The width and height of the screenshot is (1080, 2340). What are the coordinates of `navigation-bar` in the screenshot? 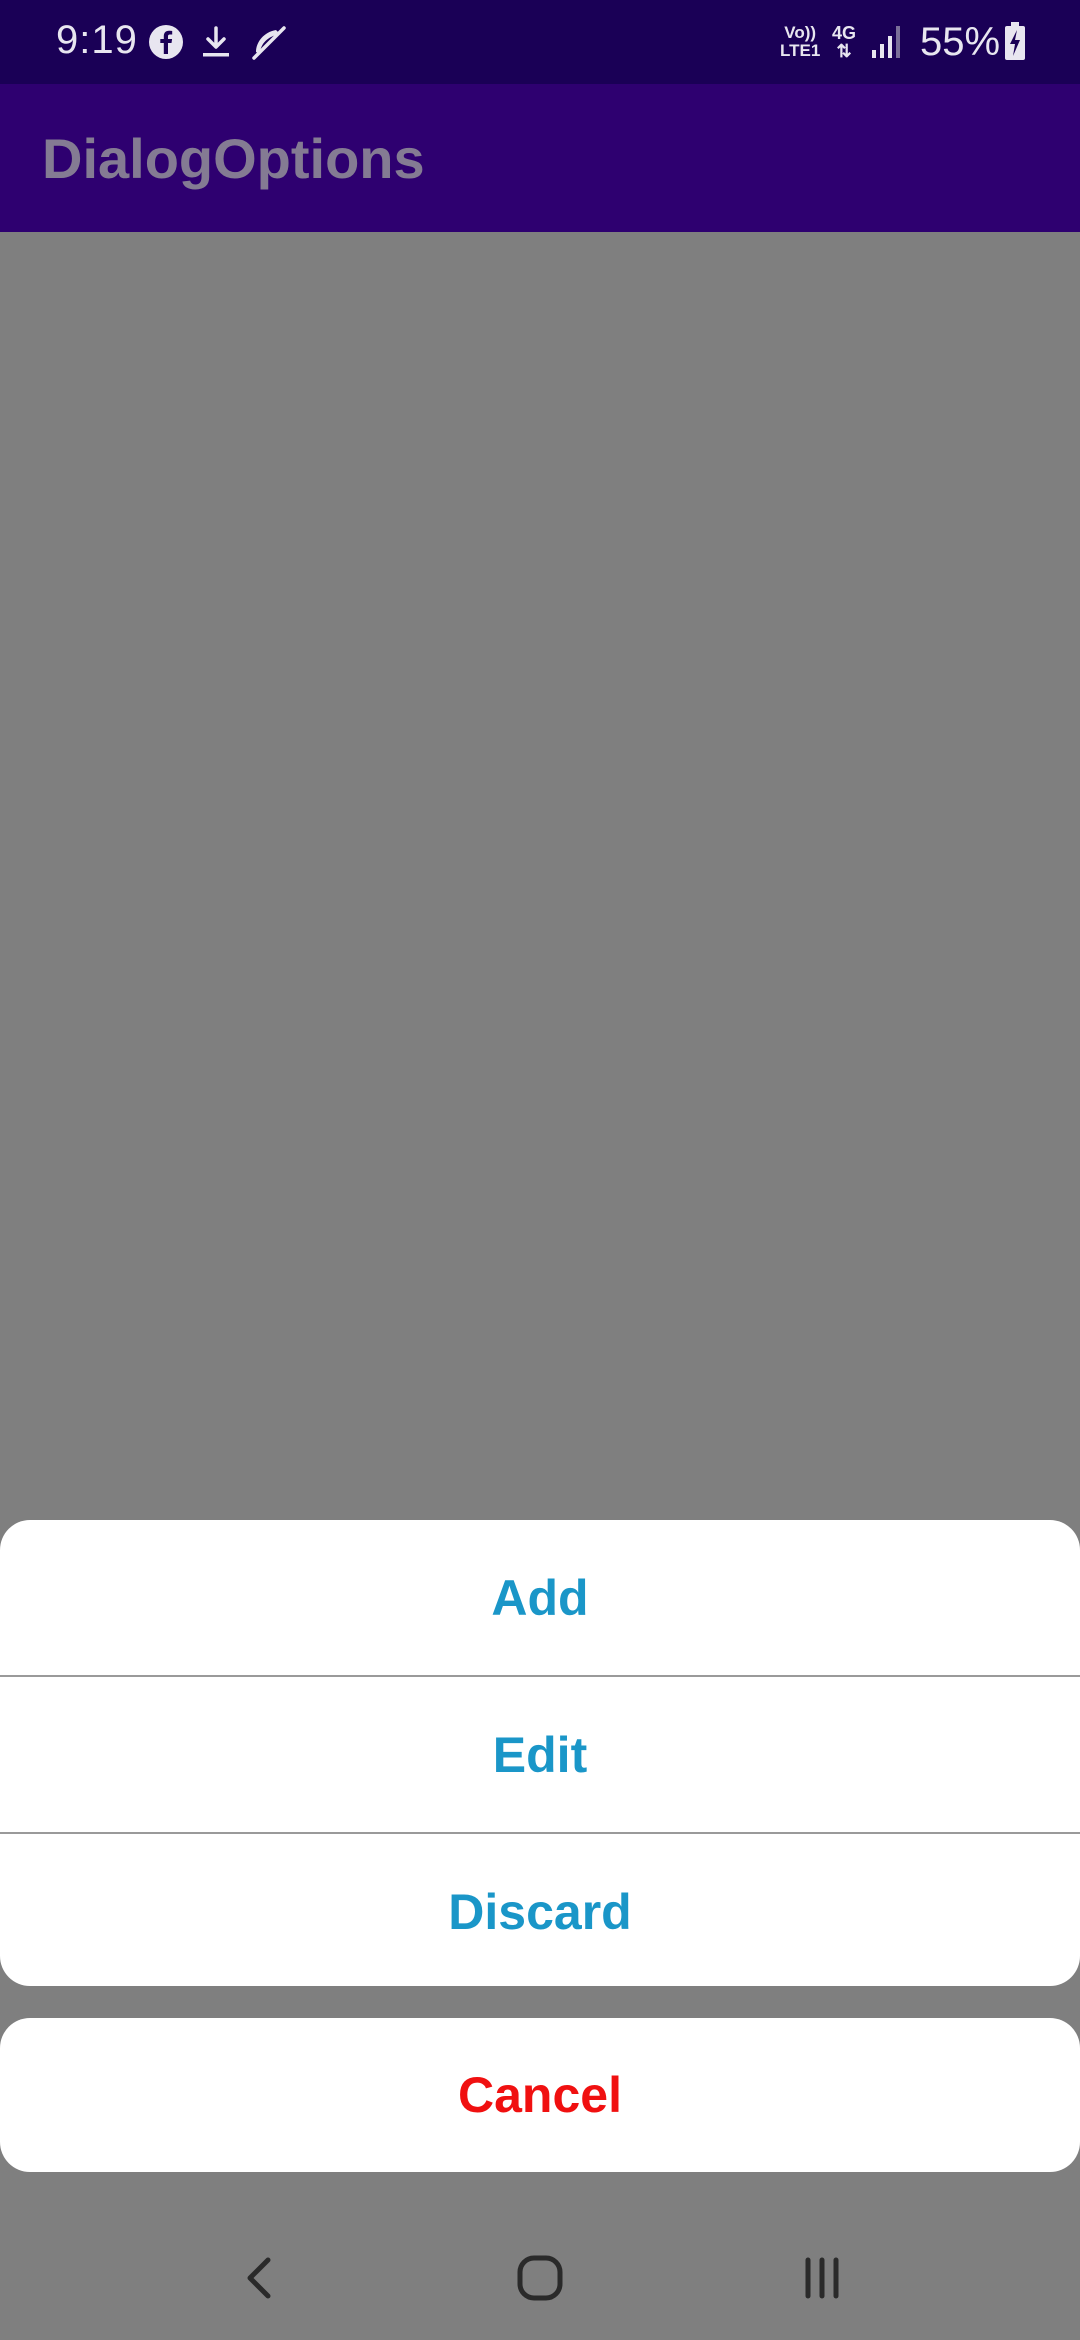 It's located at (540, 2275).